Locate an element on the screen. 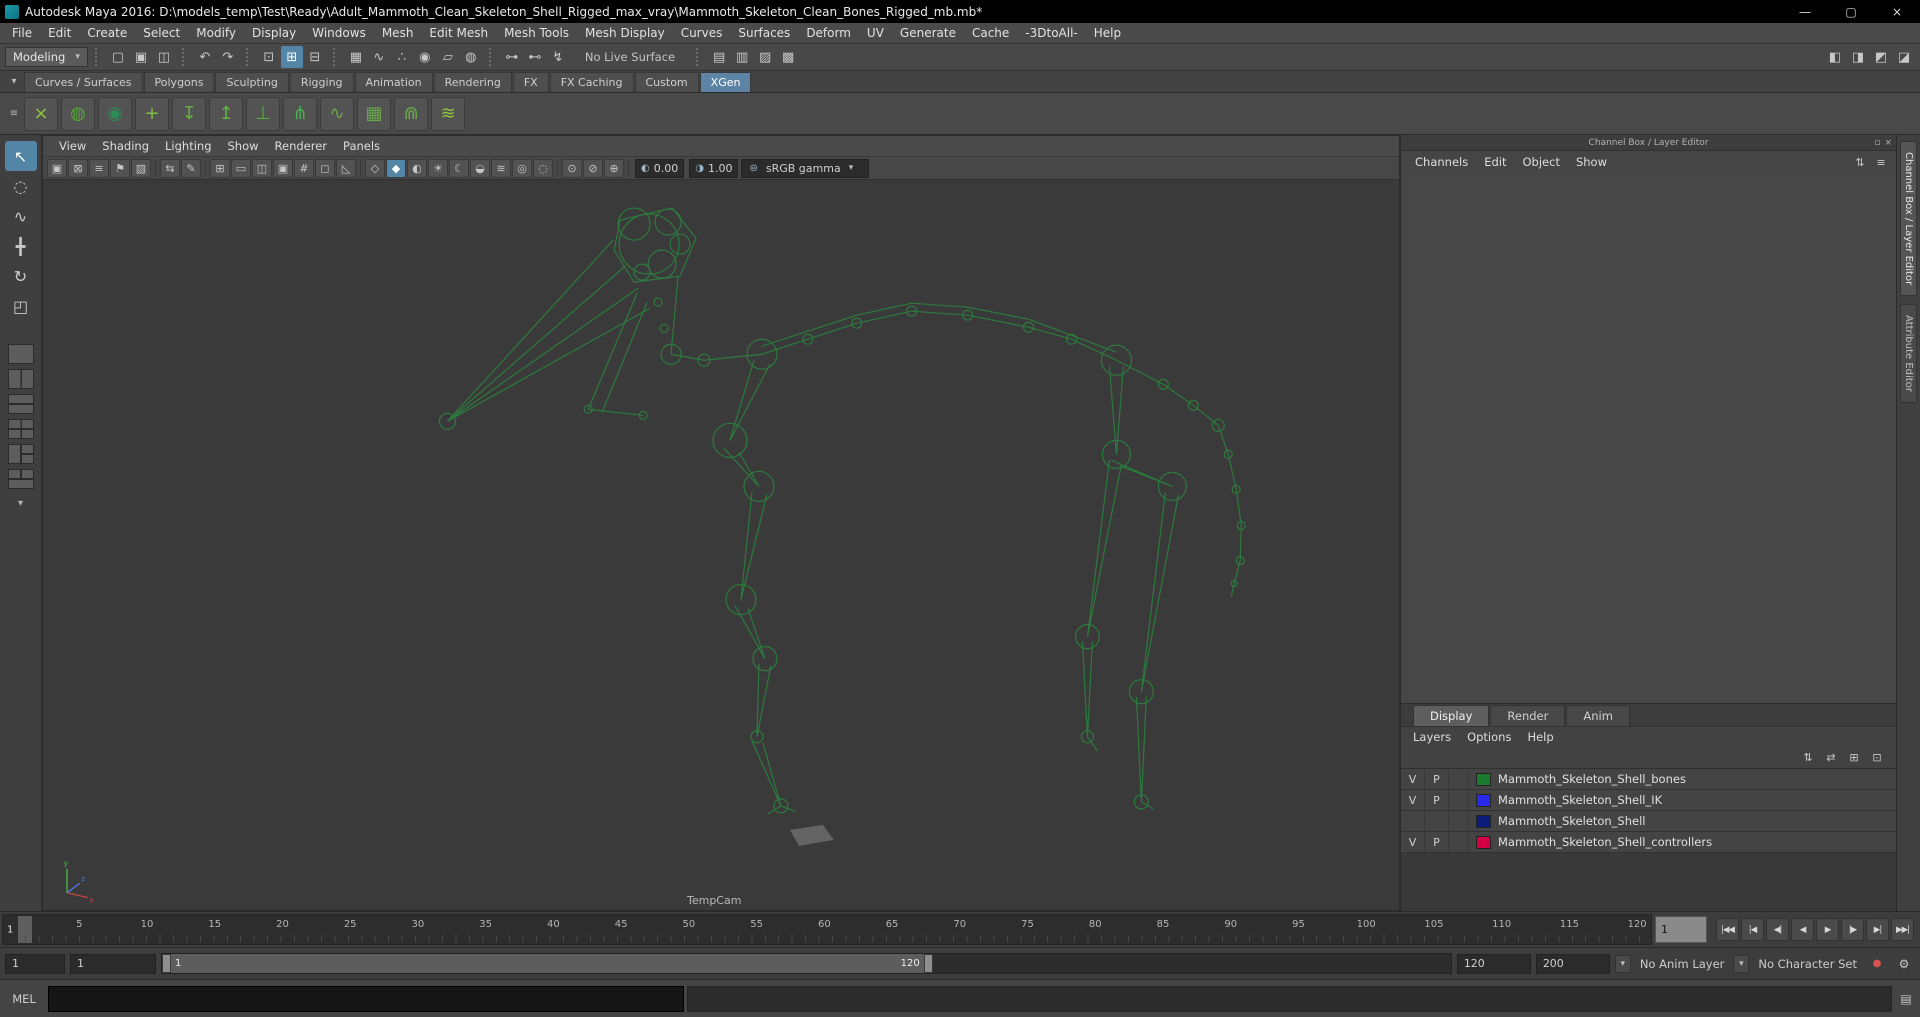 This screenshot has width=1920, height=1017. menu-item: Mesh Tools is located at coordinates (536, 33).